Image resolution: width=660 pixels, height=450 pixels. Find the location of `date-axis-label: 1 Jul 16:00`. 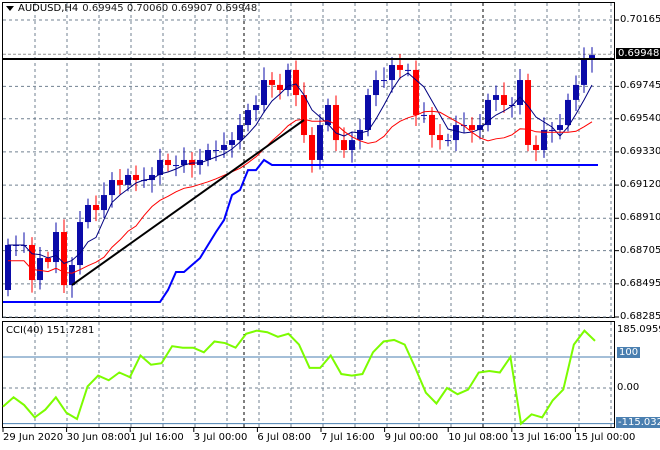

date-axis-label: 1 Jul 16:00 is located at coordinates (157, 437).